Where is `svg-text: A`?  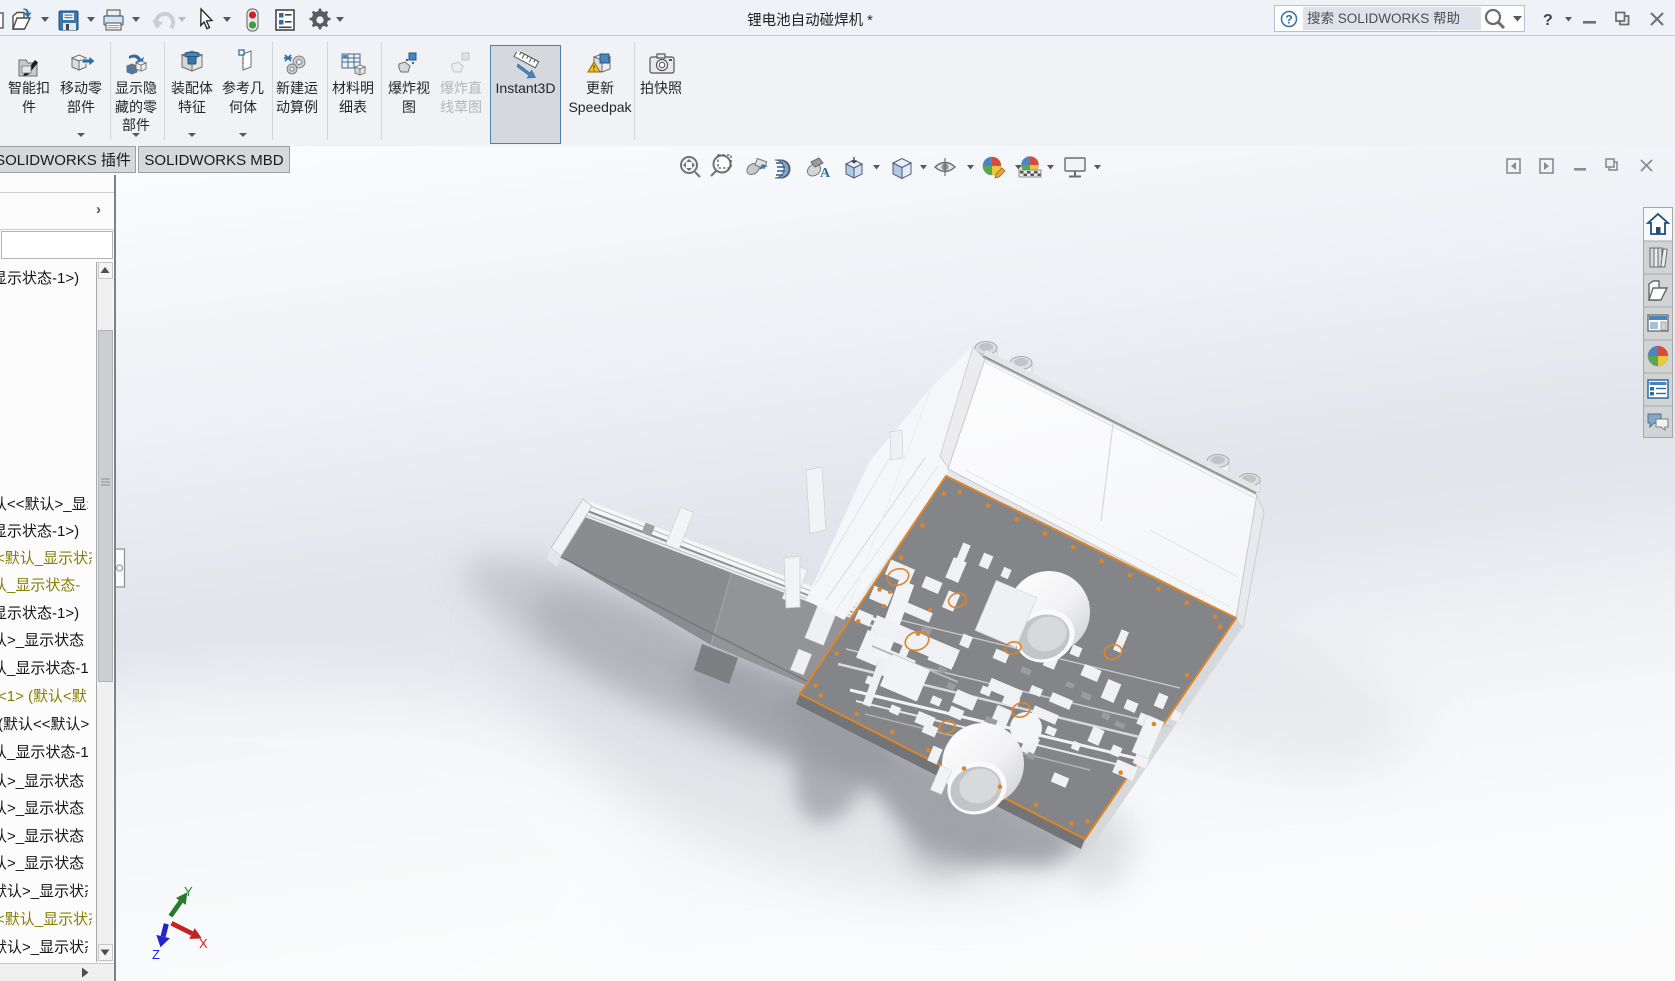 svg-text: A is located at coordinates (825, 173).